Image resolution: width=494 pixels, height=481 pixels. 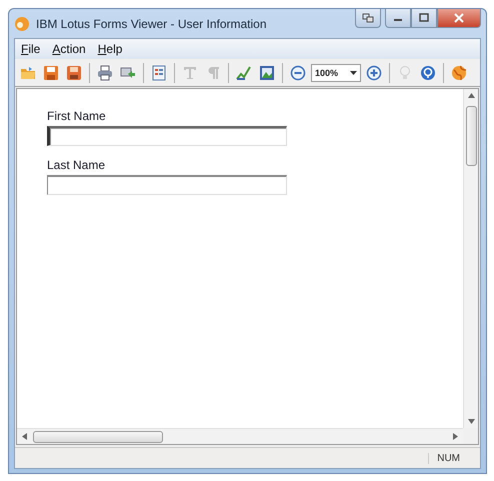 What do you see at coordinates (353, 72) in the screenshot?
I see `caret-icon` at bounding box center [353, 72].